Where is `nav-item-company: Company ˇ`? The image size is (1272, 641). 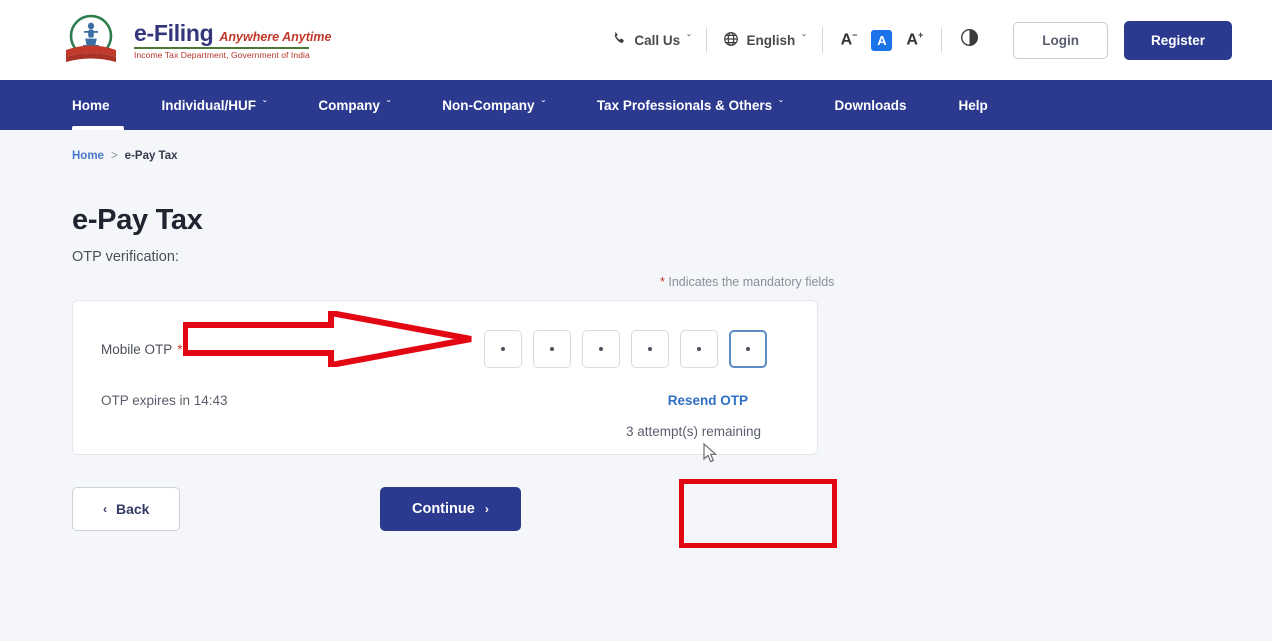 nav-item-company: Company ˇ is located at coordinates (354, 105).